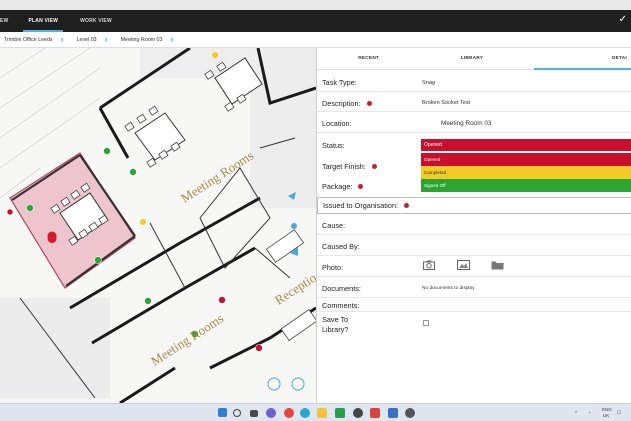 Image resolution: width=631 pixels, height=421 pixels. I want to click on issued-to-label: Issued to Organisation:, so click(366, 205).